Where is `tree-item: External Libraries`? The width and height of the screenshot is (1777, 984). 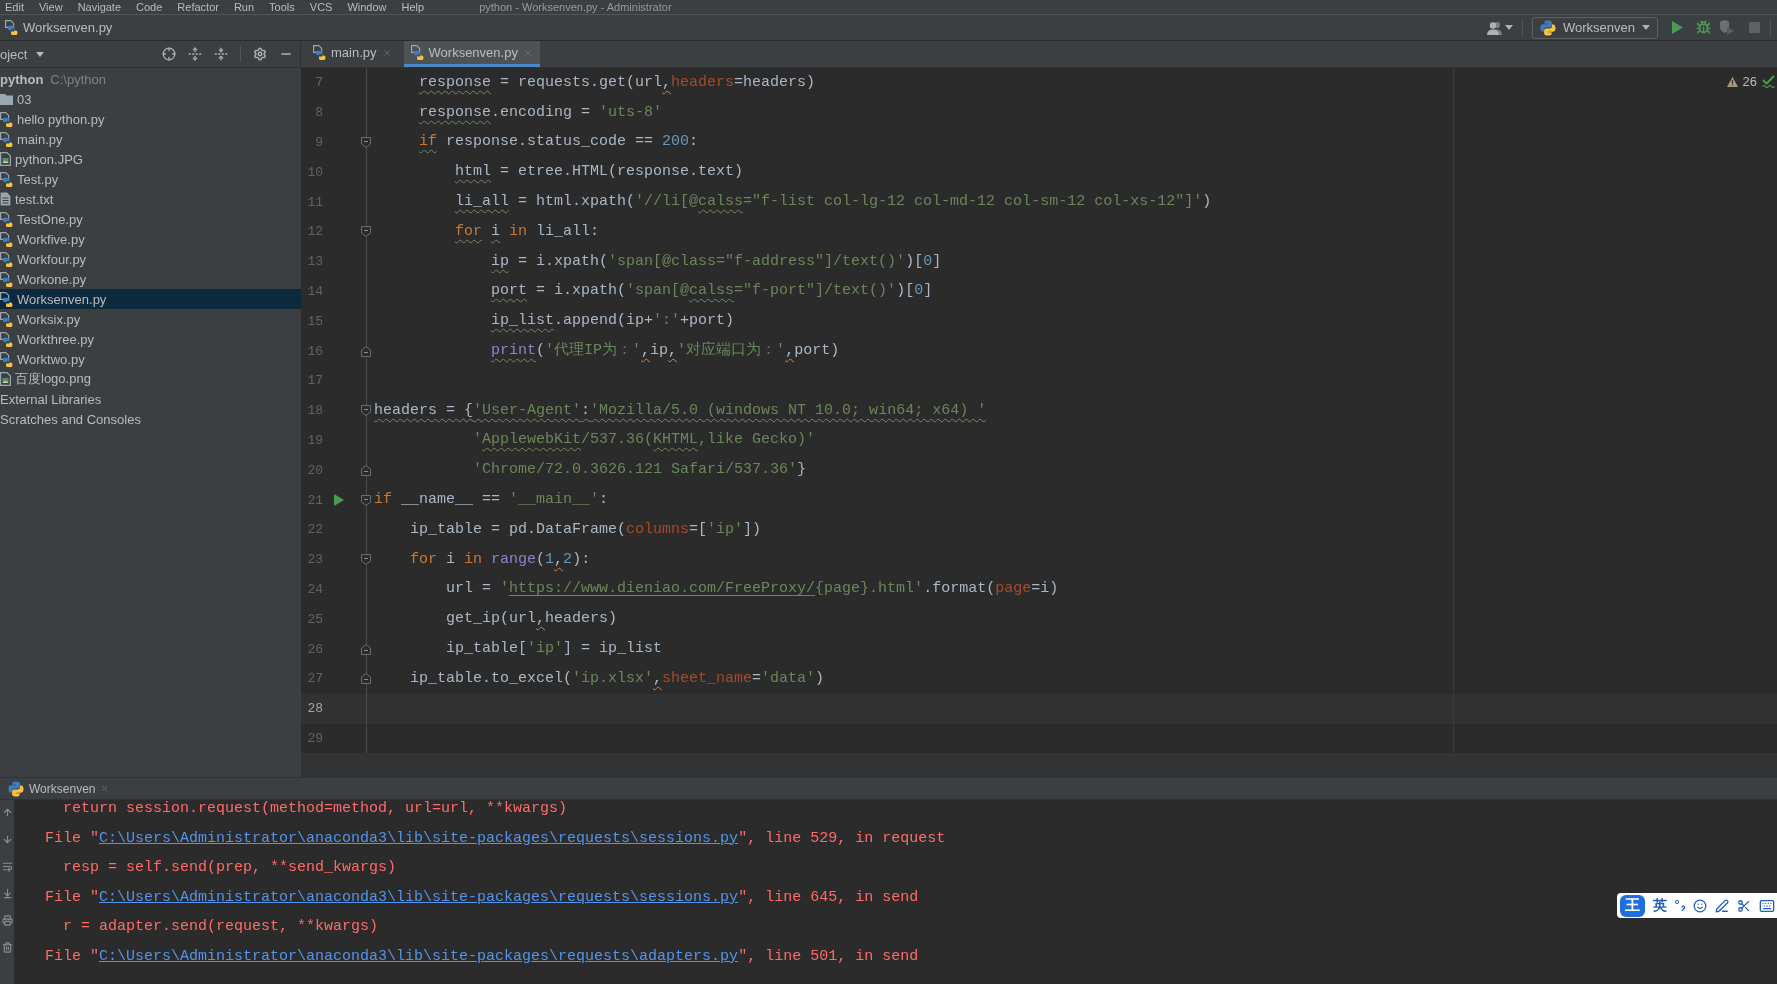 tree-item: External Libraries is located at coordinates (51, 399).